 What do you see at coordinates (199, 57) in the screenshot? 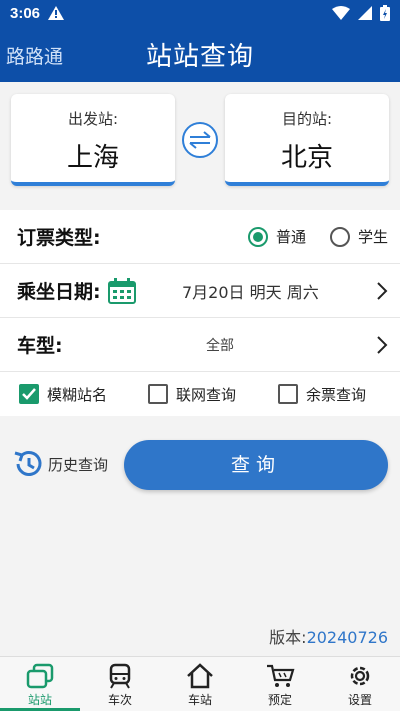
I see `page-title: 站站查询` at bounding box center [199, 57].